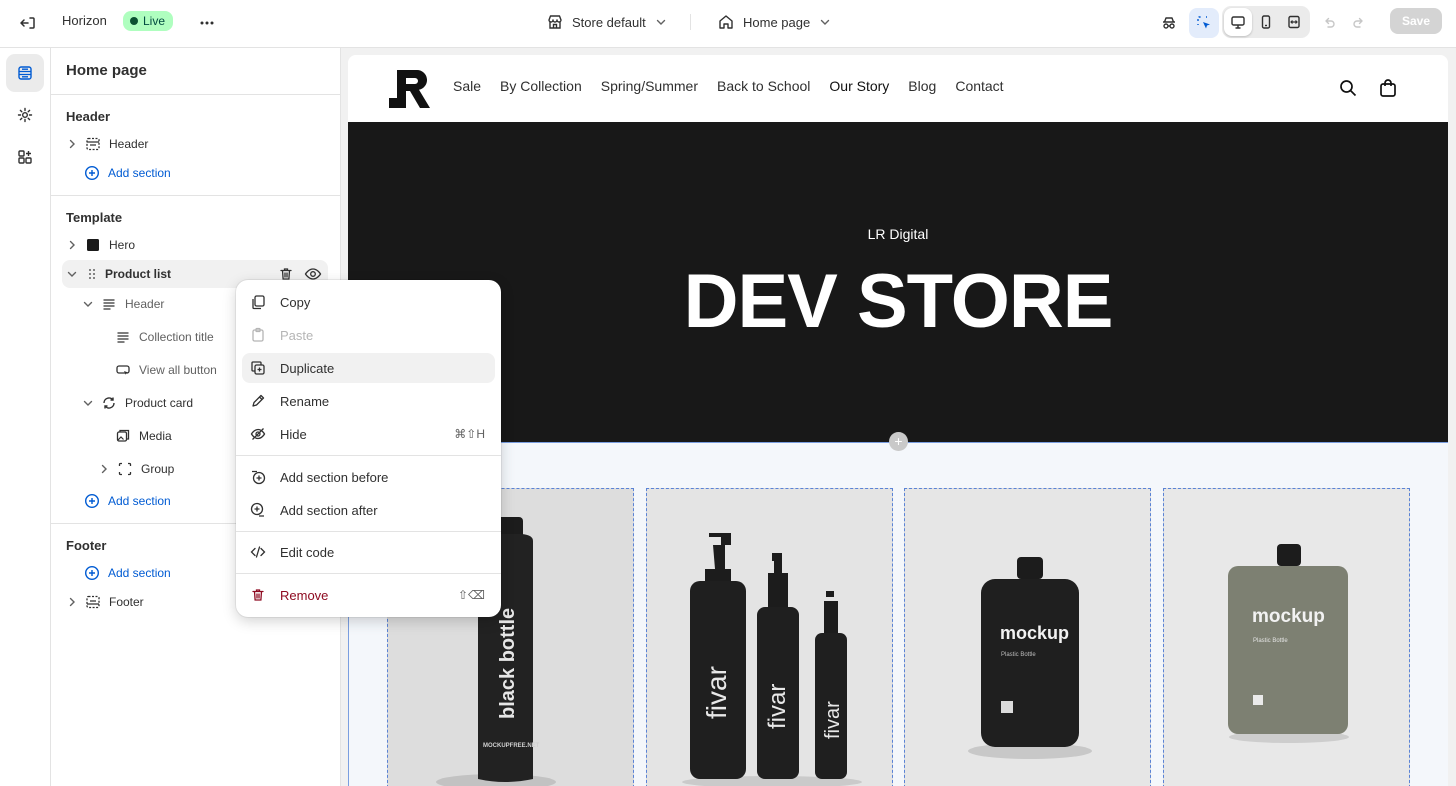  I want to click on sidebar-item-label: Header, so click(129, 144).